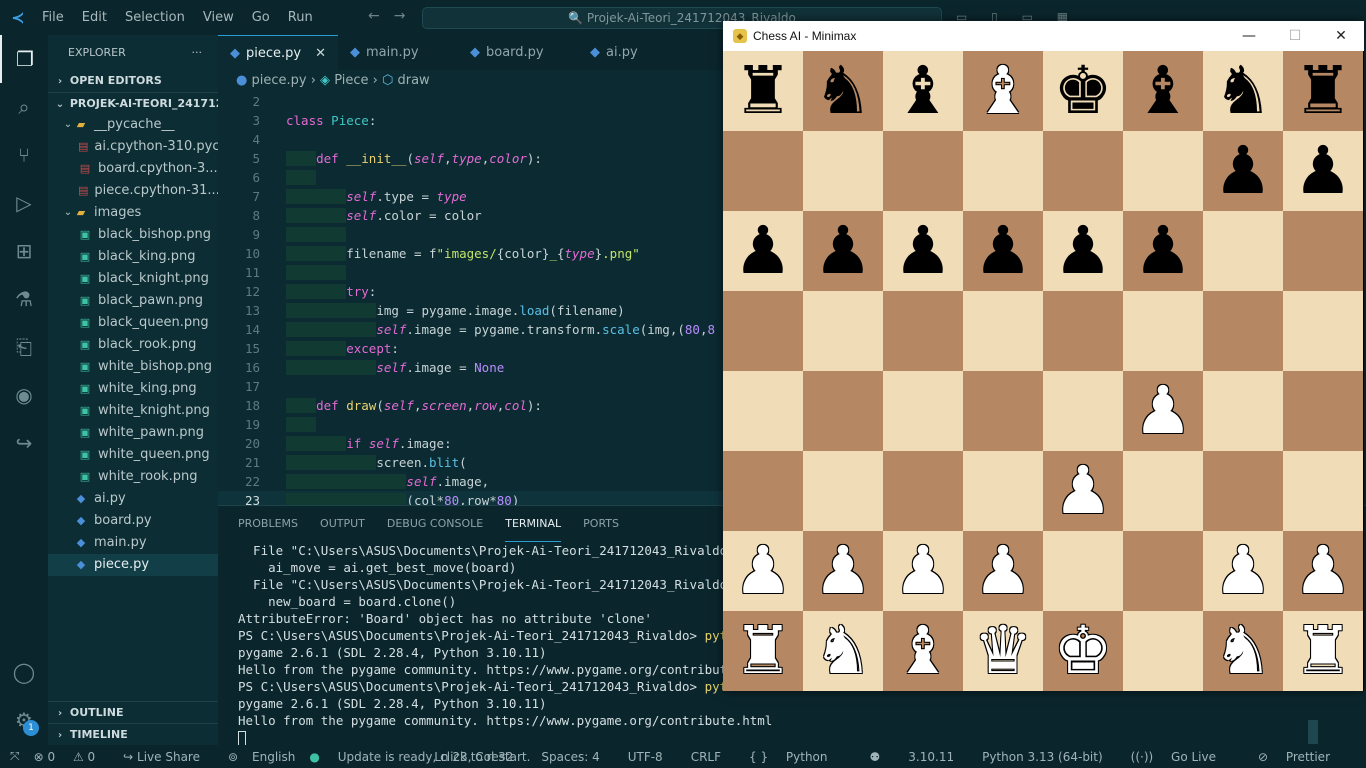 This screenshot has width=1366, height=768. What do you see at coordinates (24, 720) in the screenshot?
I see `settings-gear-icon: ⚙ 1` at bounding box center [24, 720].